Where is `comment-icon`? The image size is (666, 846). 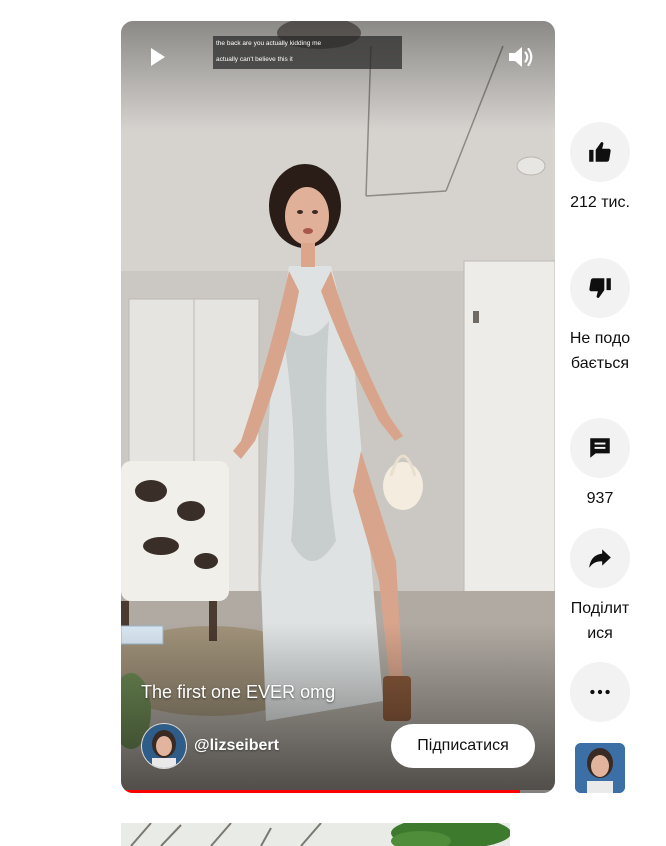
comment-icon is located at coordinates (600, 448).